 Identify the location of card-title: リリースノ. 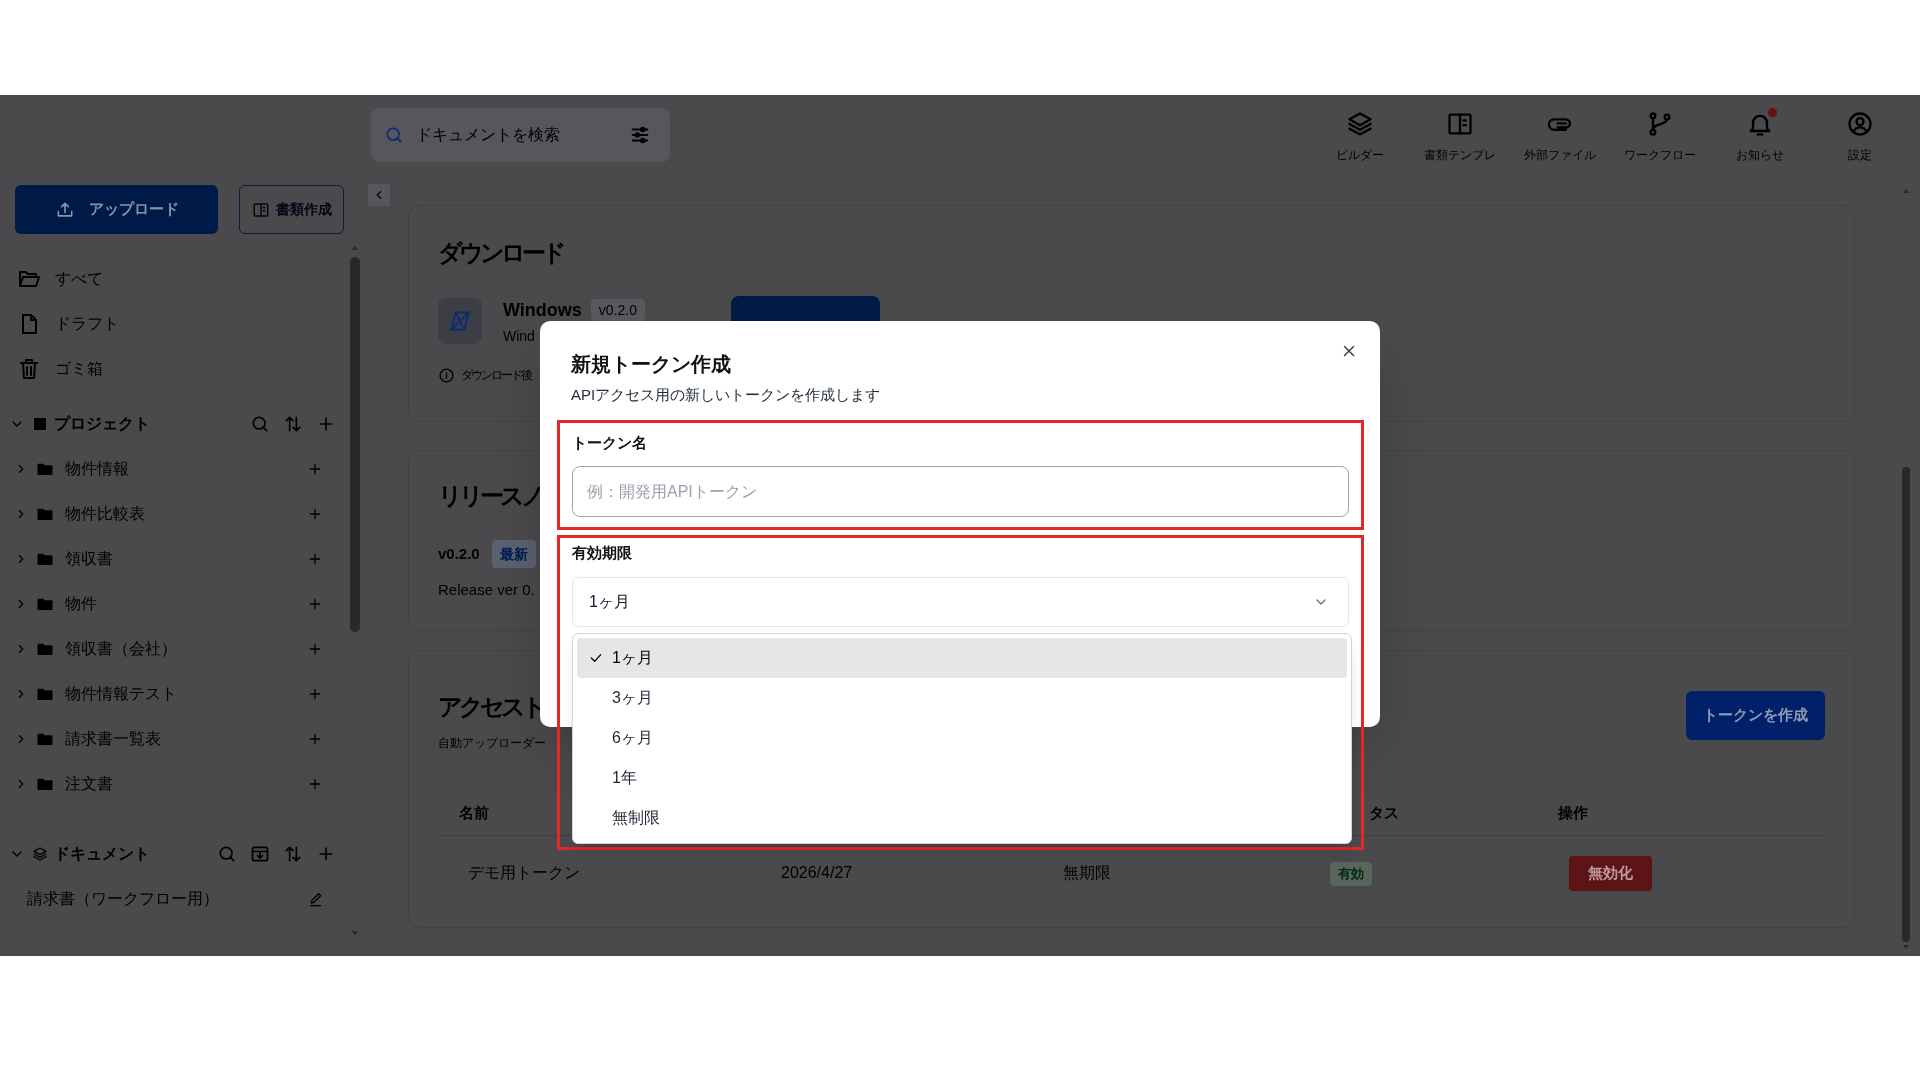
(490, 496).